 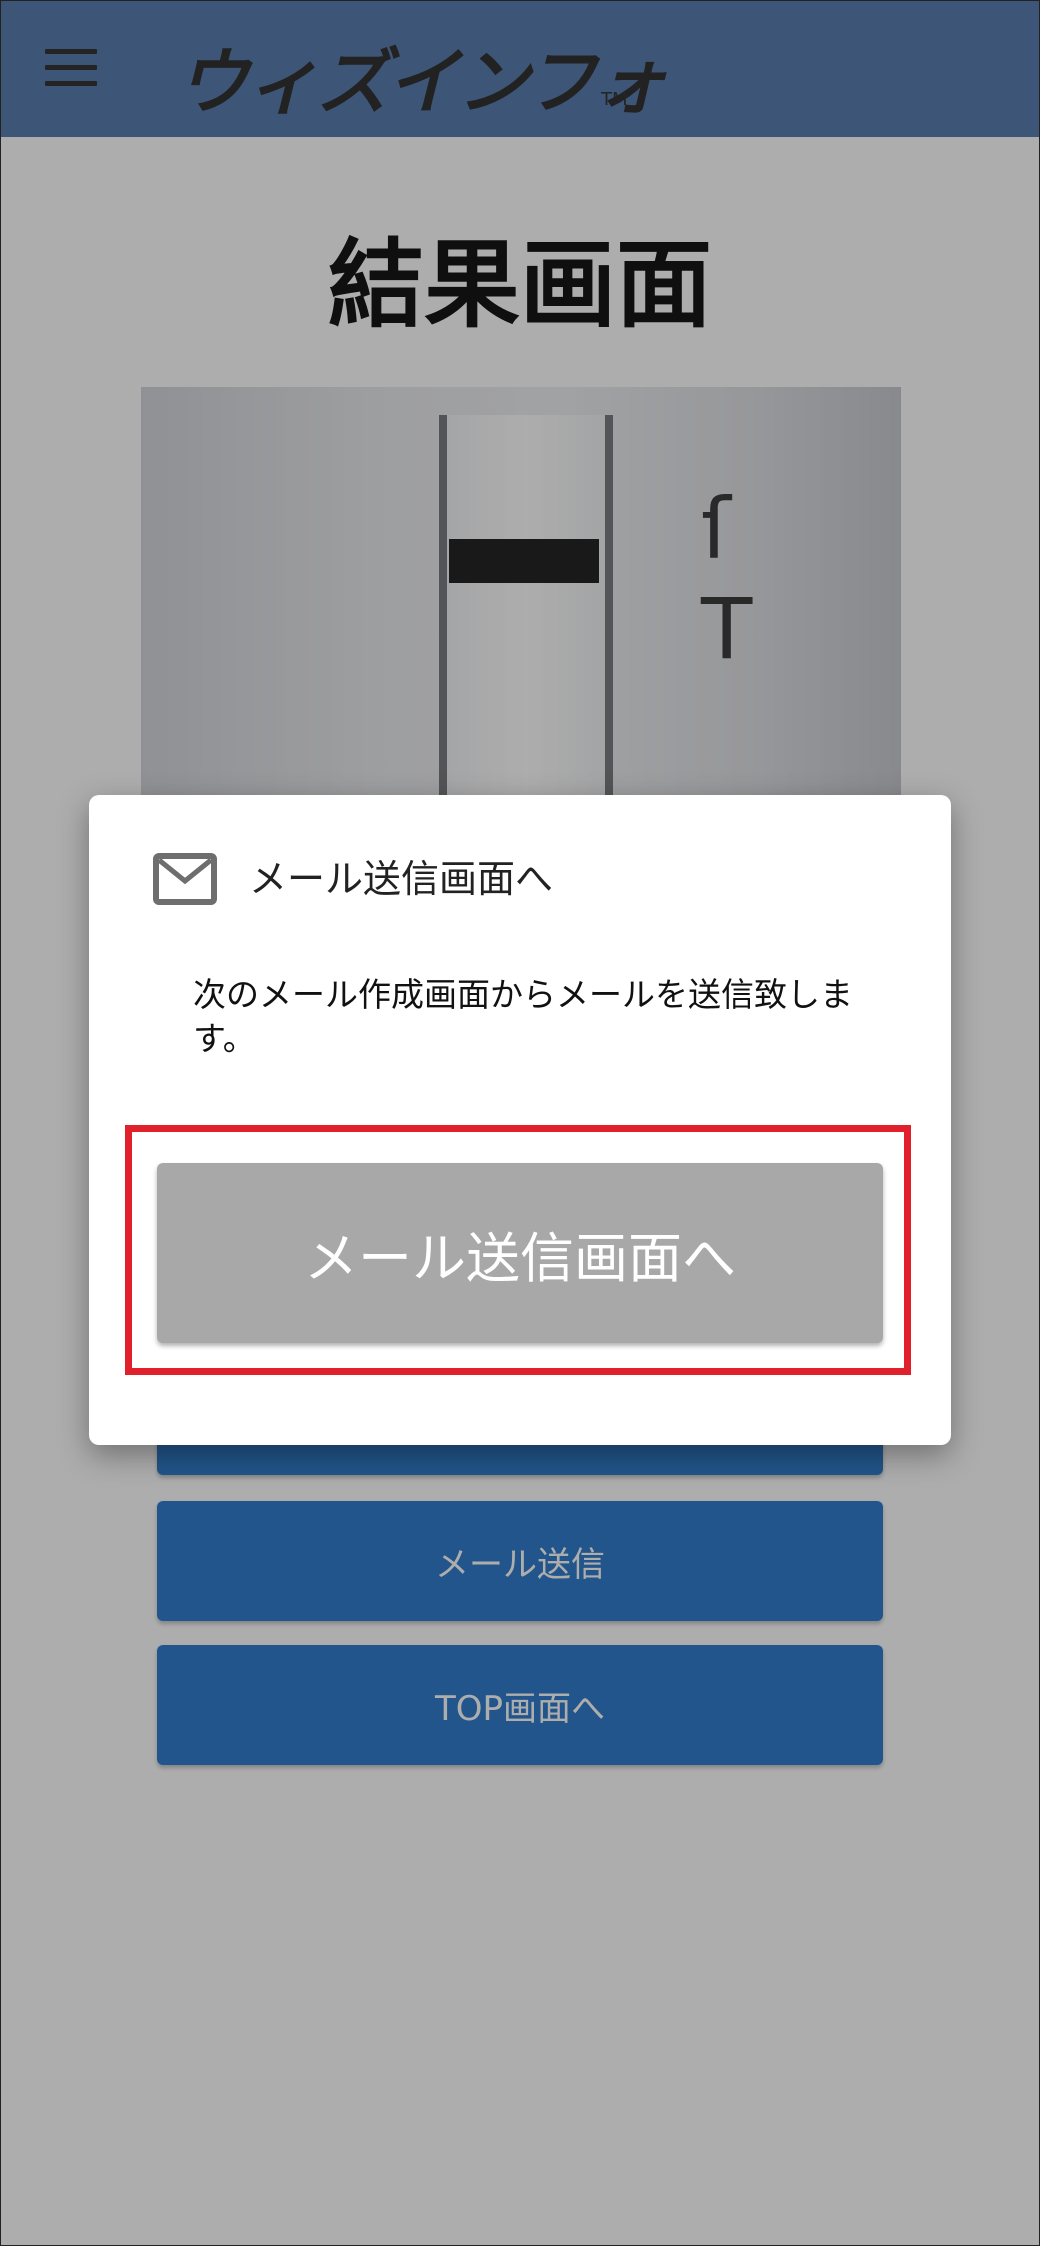 I want to click on dialog-message: 次のメール作成画面からメールを送信致します。, so click(x=523, y=1016).